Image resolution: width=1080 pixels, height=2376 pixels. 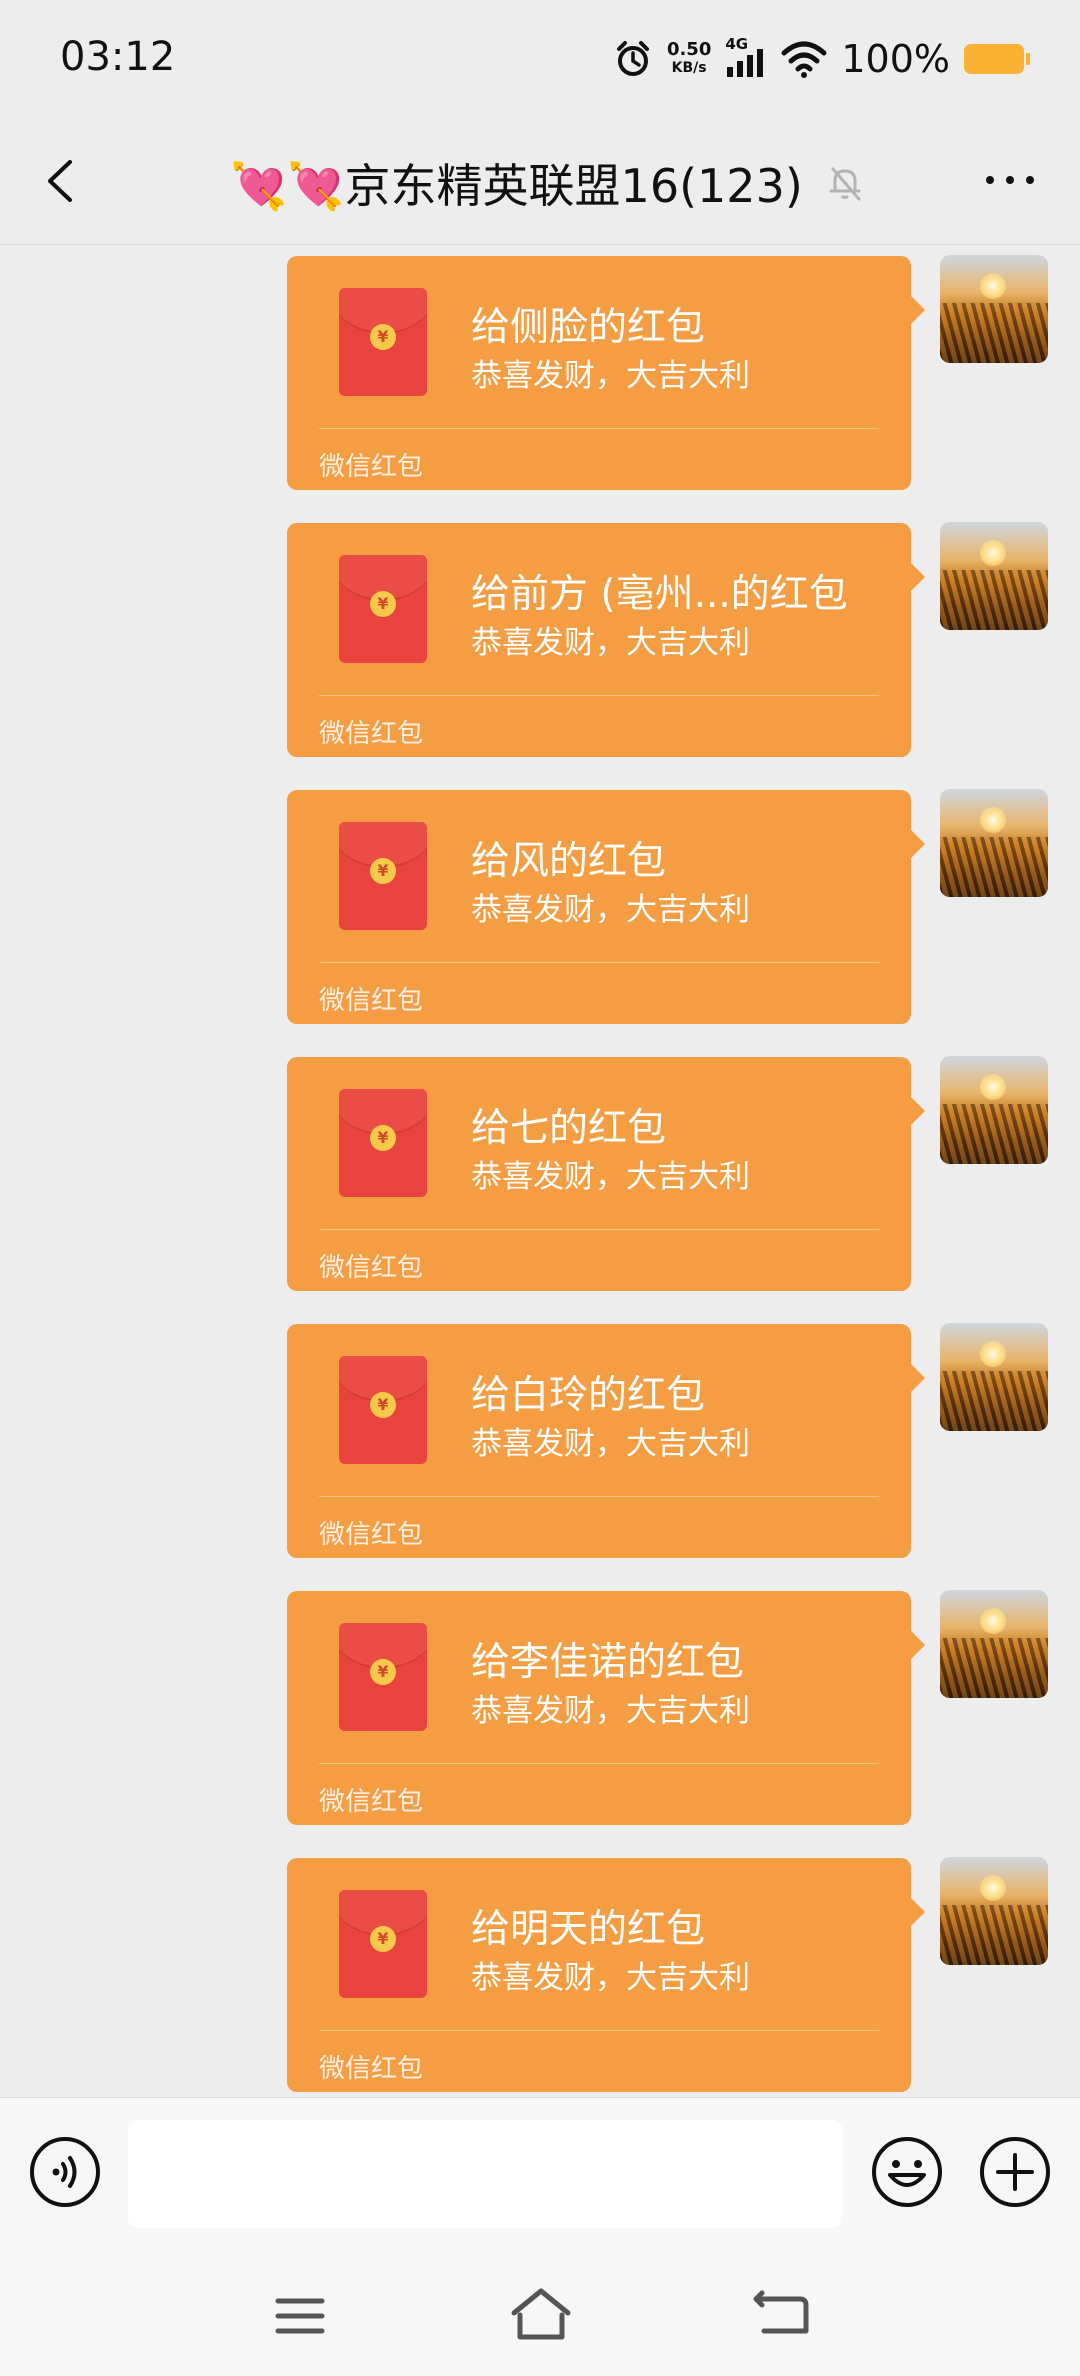 I want to click on message-row: ¥ 给李佳诺的红包 恭喜发财，大吉大利 微信红包, so click(x=540, y=1702).